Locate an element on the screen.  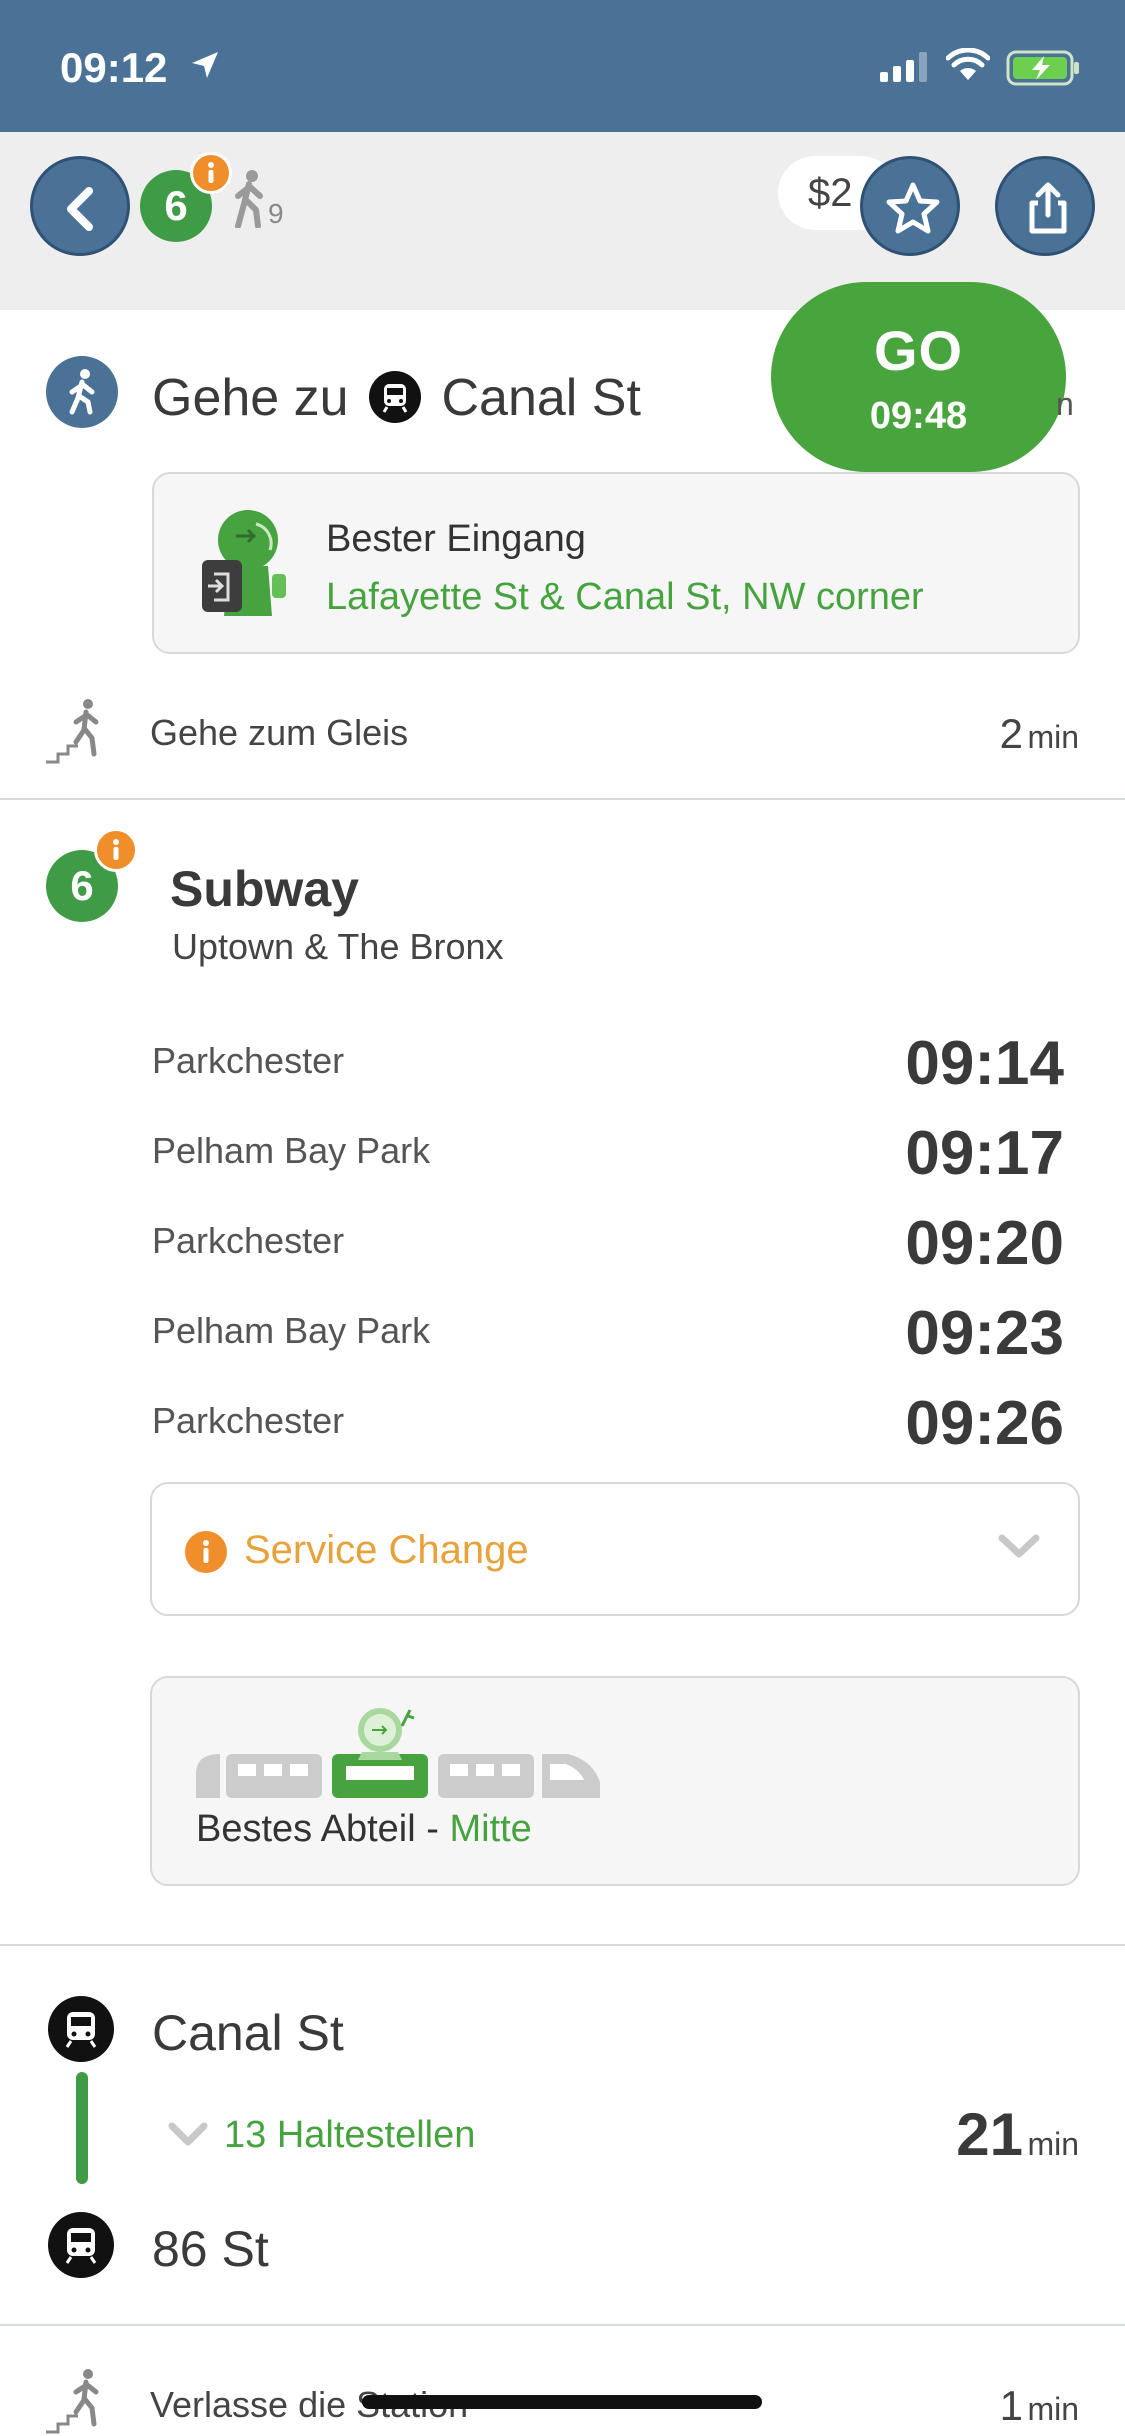
service-change-dropdown: Service Change is located at coordinates (615, 1549).